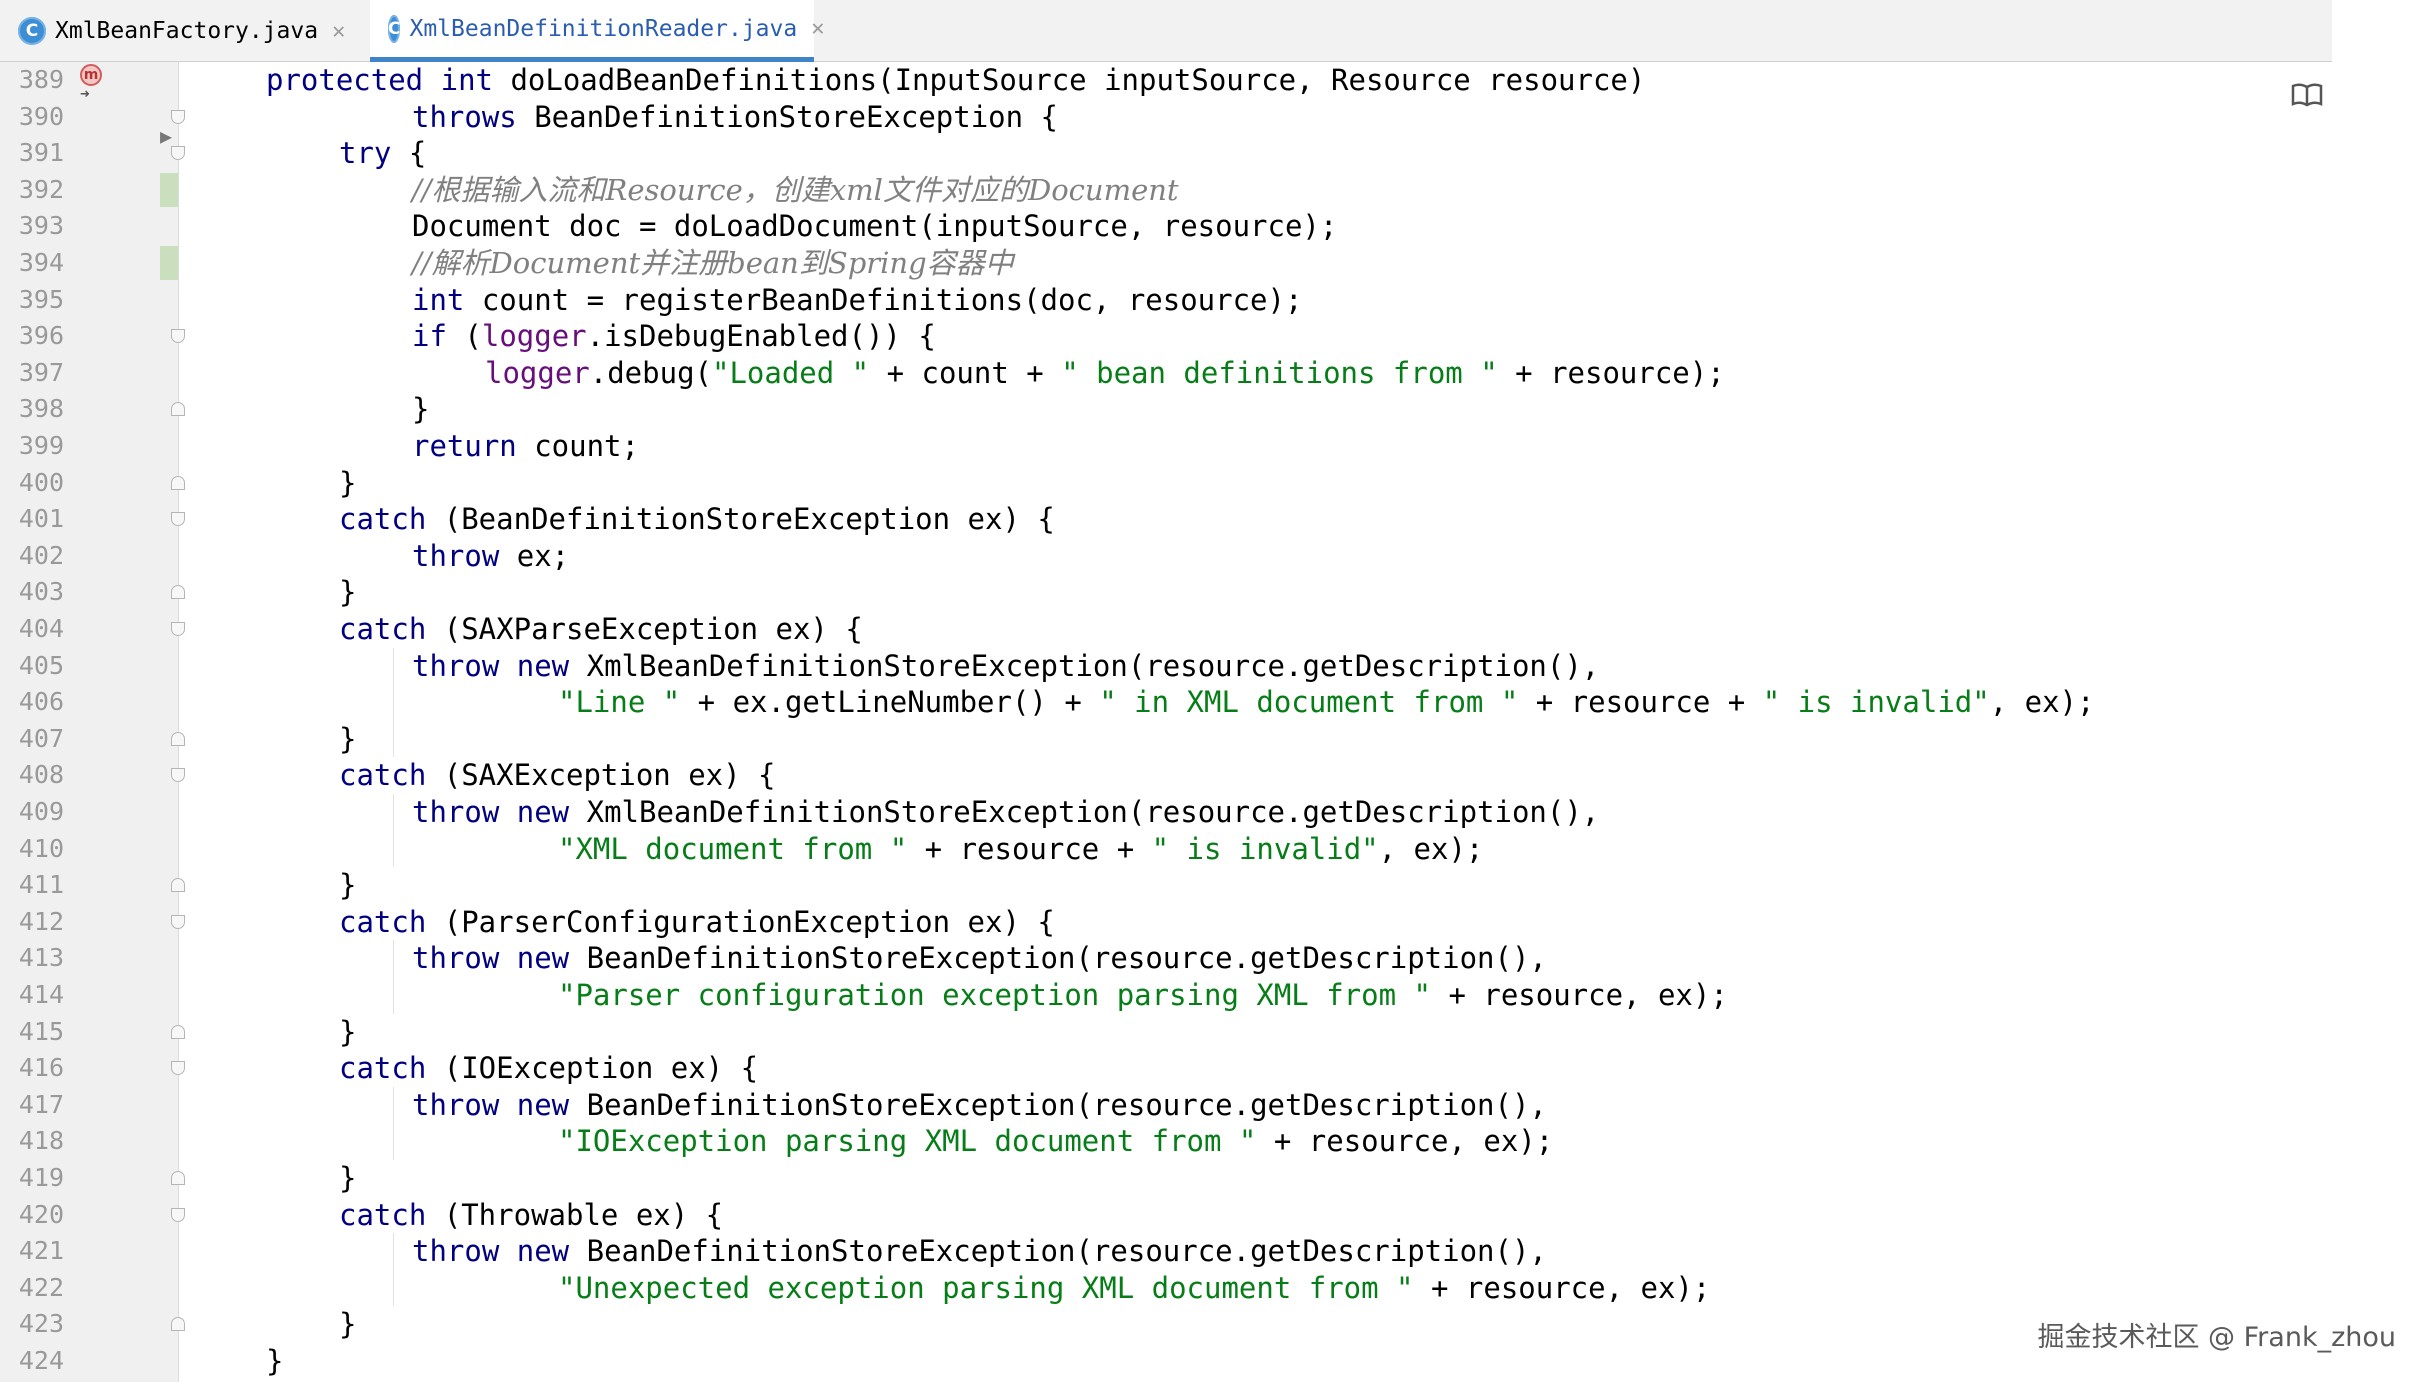  Describe the element at coordinates (1166, 556) in the screenshot. I see `code-line: 402 throw ex;` at that location.